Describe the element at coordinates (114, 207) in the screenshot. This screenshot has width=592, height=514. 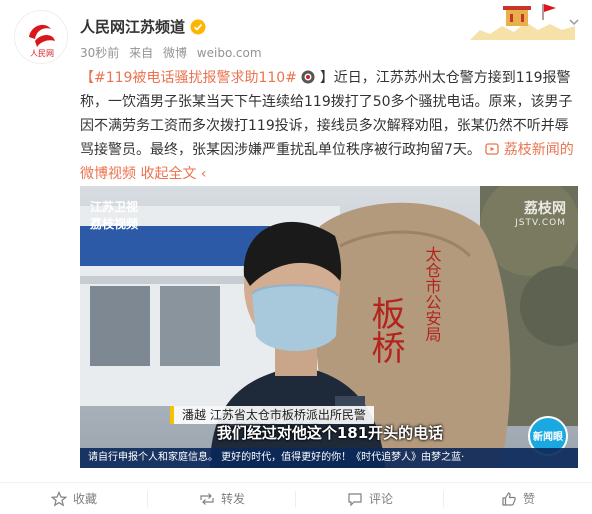
I see `channel-logo-text: 江苏卫视` at that location.